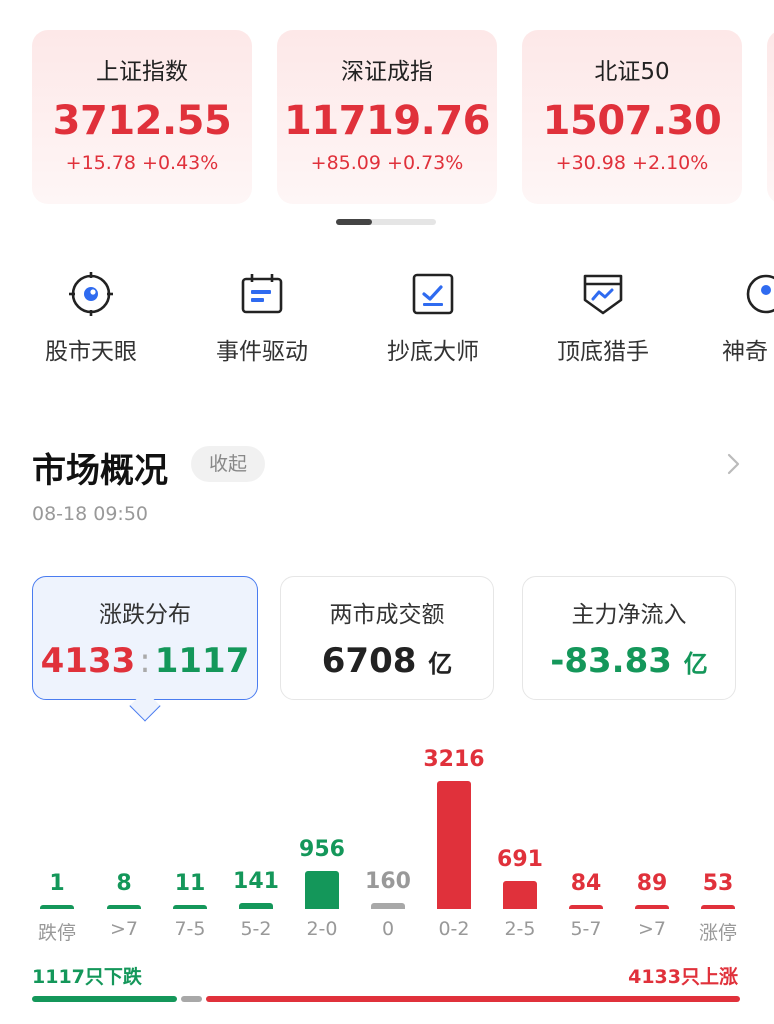 This screenshot has width=774, height=1024. What do you see at coordinates (718, 883) in the screenshot?
I see `chart-value-label: 53` at bounding box center [718, 883].